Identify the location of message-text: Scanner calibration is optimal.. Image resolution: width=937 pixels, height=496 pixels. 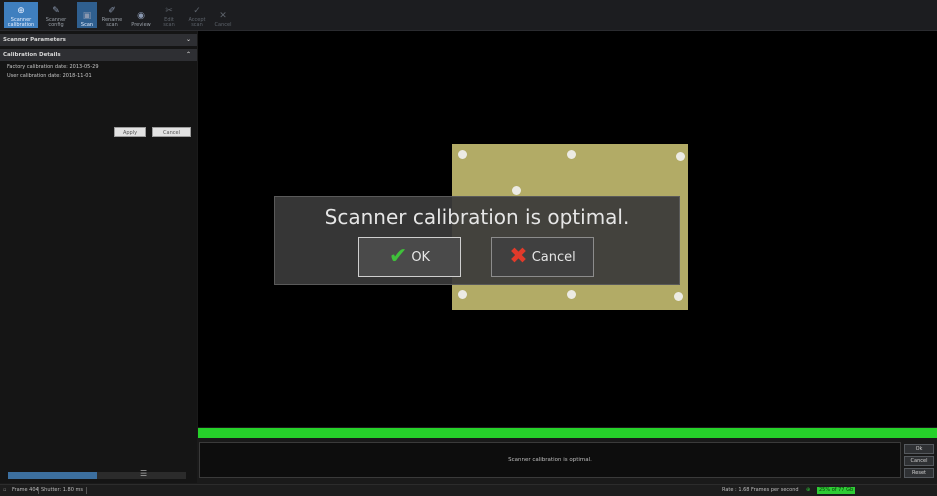
(550, 460).